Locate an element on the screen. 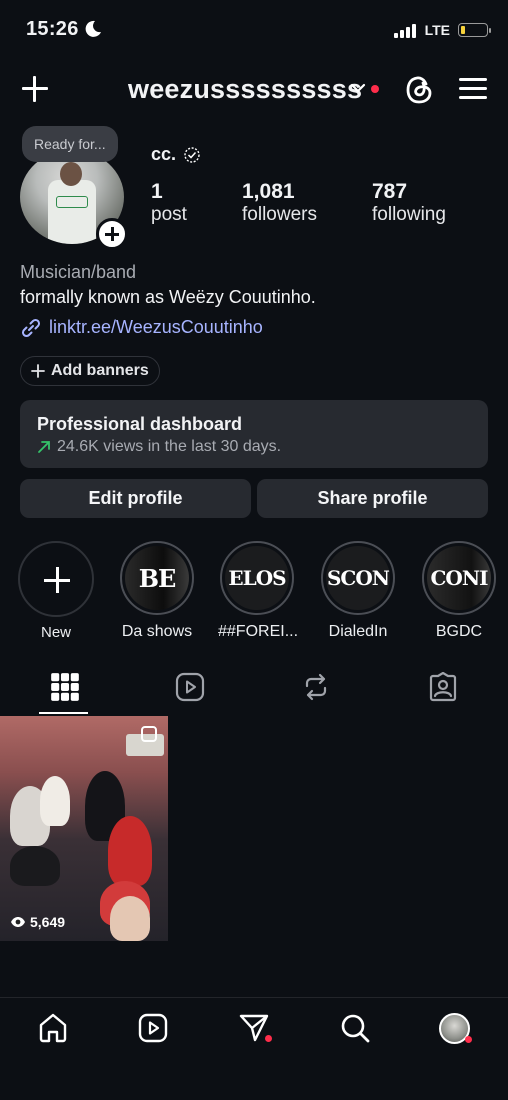 This screenshot has width=508, height=1100. trend-up-icon is located at coordinates (44, 447).